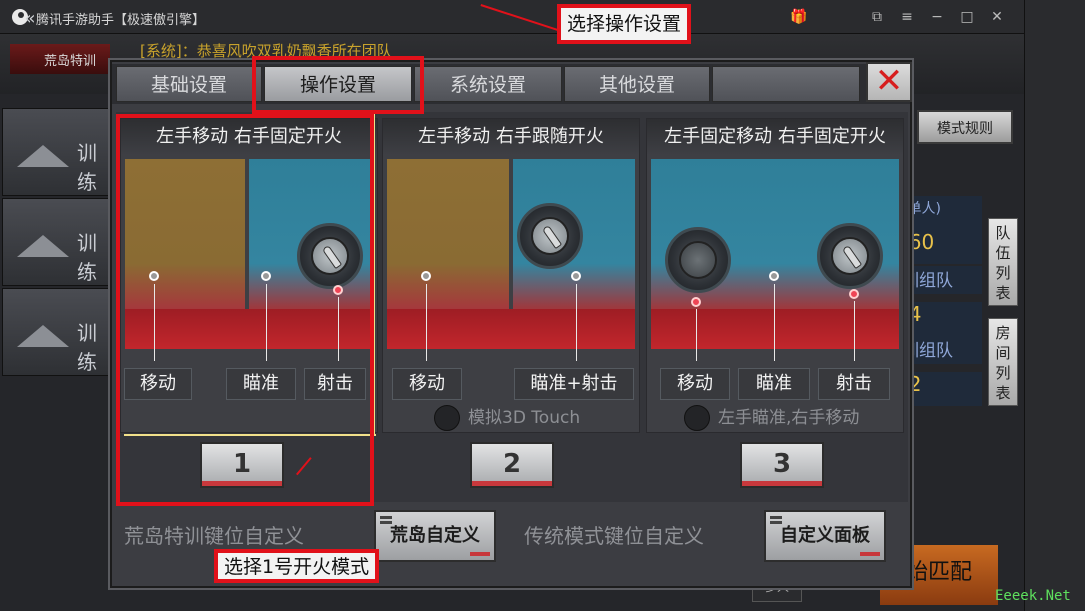 Image resolution: width=1085 pixels, height=611 pixels. Describe the element at coordinates (447, 418) in the screenshot. I see `3d-touch-radio` at that location.